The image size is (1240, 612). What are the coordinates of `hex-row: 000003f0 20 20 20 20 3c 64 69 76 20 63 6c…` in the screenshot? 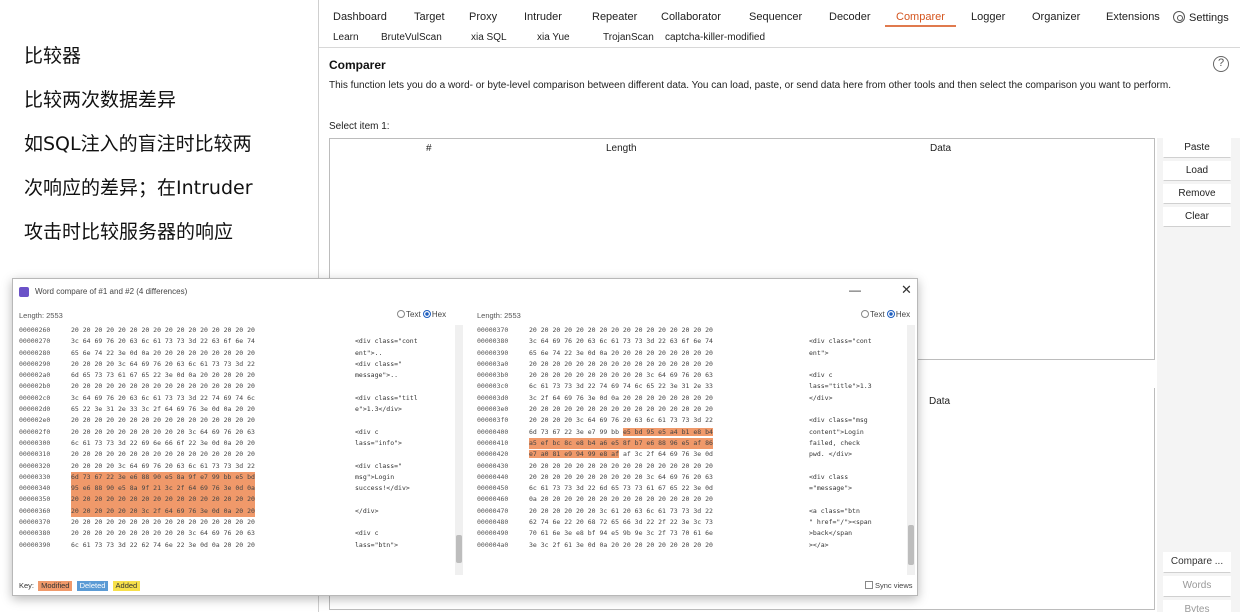 It's located at (696, 420).